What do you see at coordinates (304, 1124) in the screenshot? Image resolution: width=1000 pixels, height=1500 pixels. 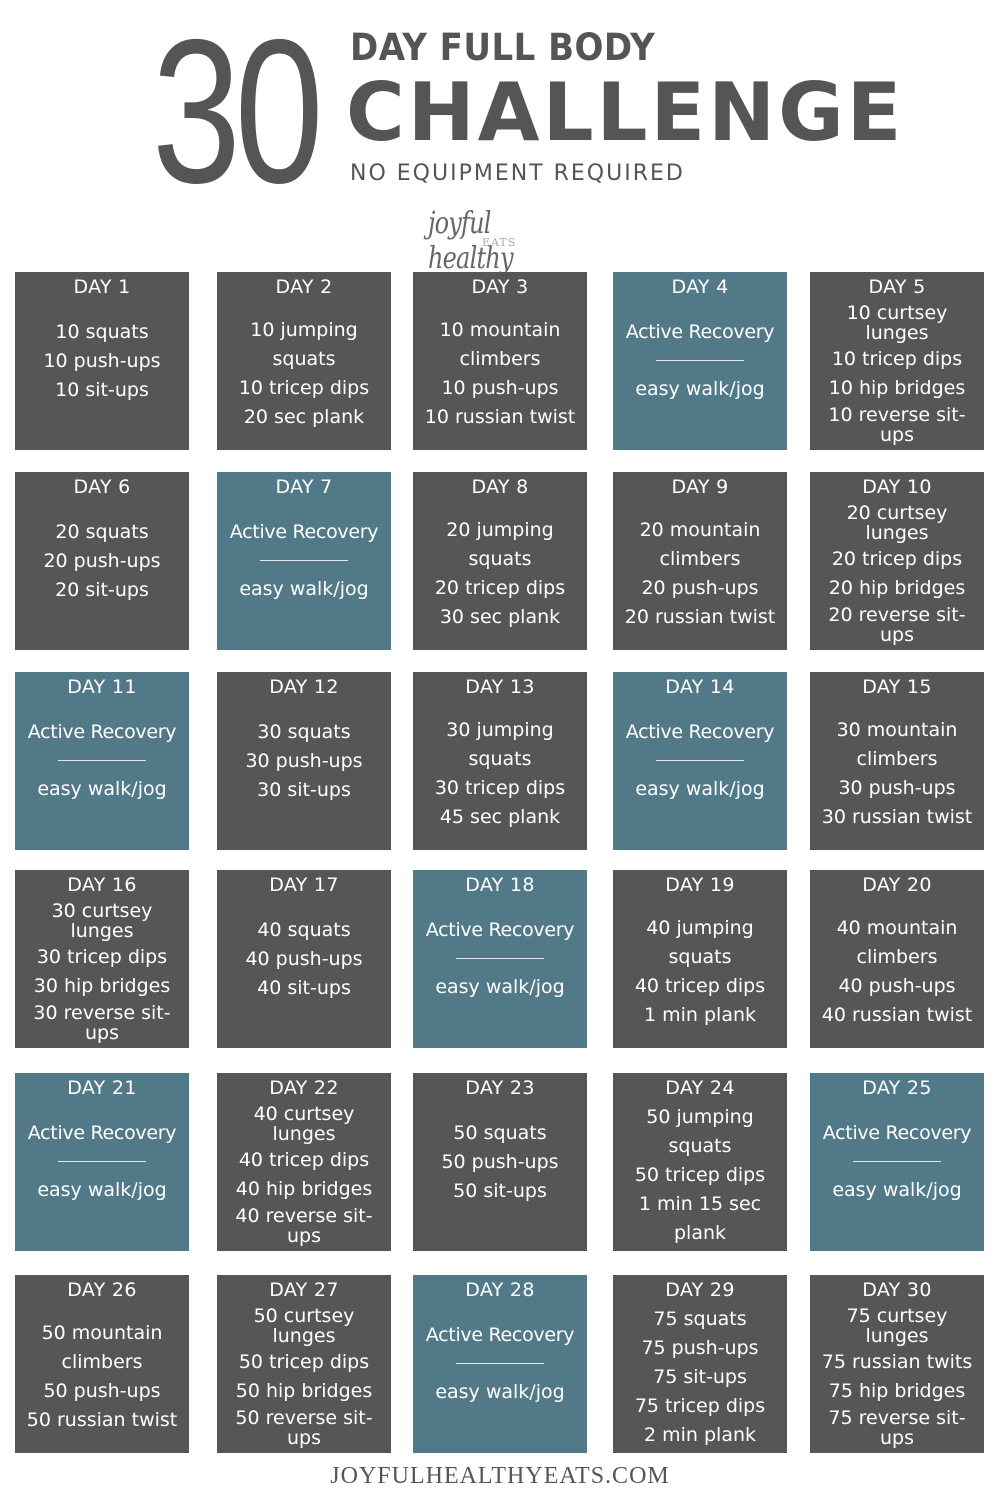 I see `exercise-line: 40 curtsey lunges` at bounding box center [304, 1124].